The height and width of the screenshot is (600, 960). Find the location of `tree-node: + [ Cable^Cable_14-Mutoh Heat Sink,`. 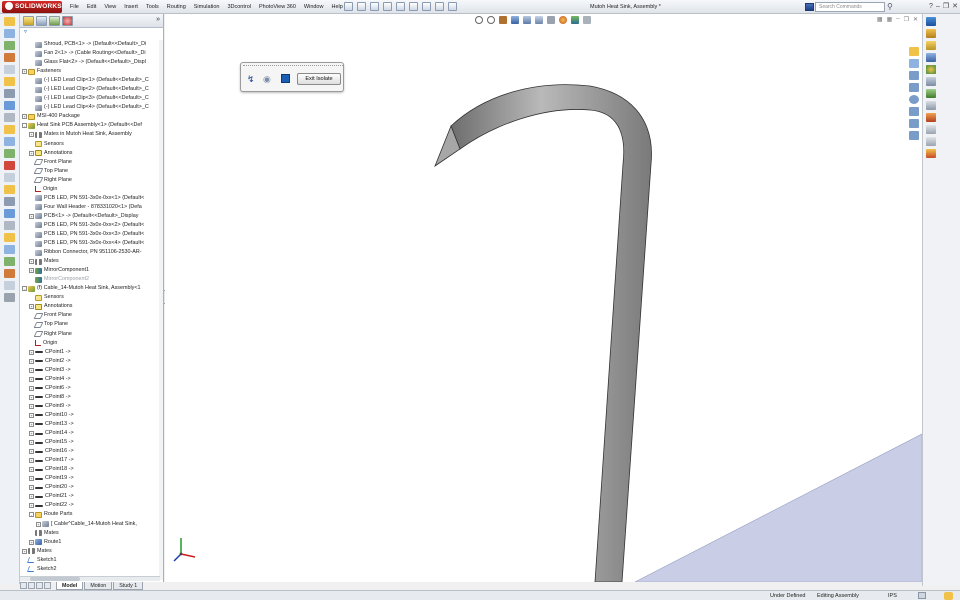

tree-node: + [ Cable^Cable_14-Mutoh Heat Sink, is located at coordinates (90, 523).